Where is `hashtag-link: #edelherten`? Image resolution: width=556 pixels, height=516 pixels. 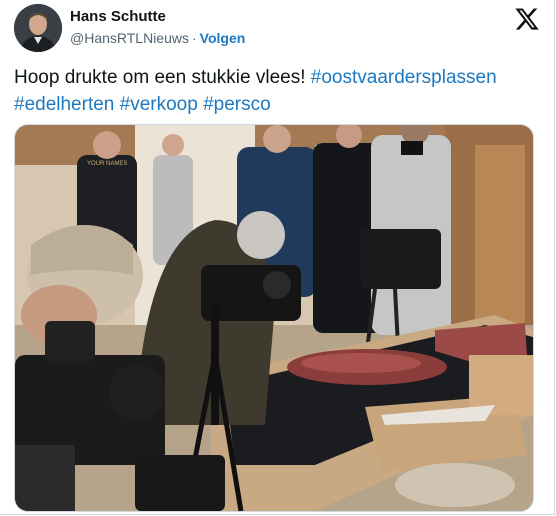
hashtag-link: #edelherten is located at coordinates (64, 104).